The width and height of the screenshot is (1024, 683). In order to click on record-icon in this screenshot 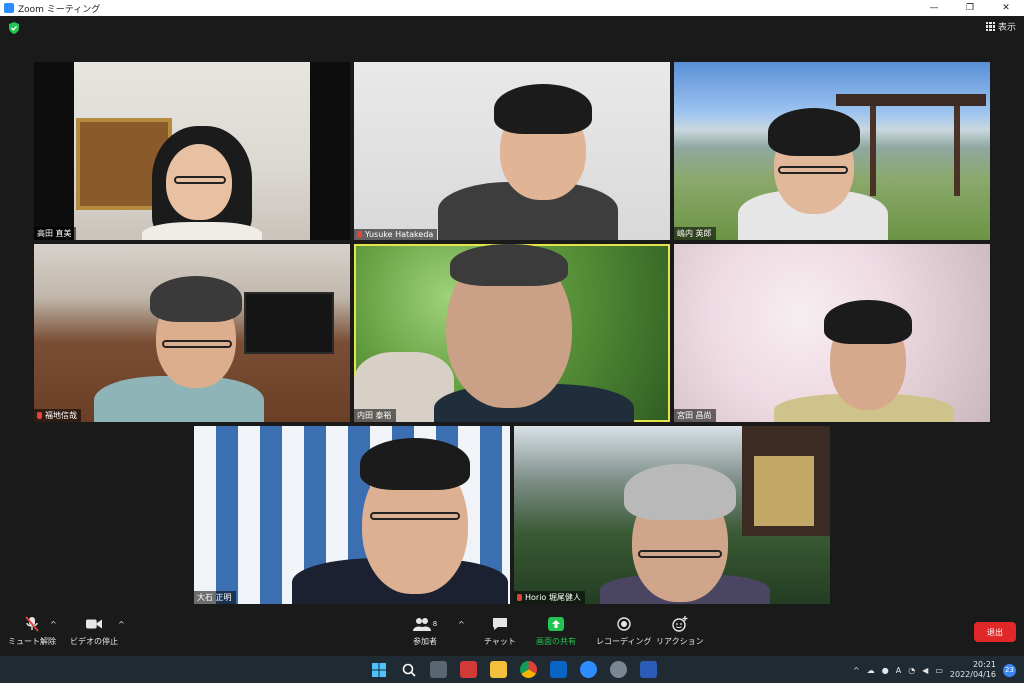, I will do `click(624, 624)`.